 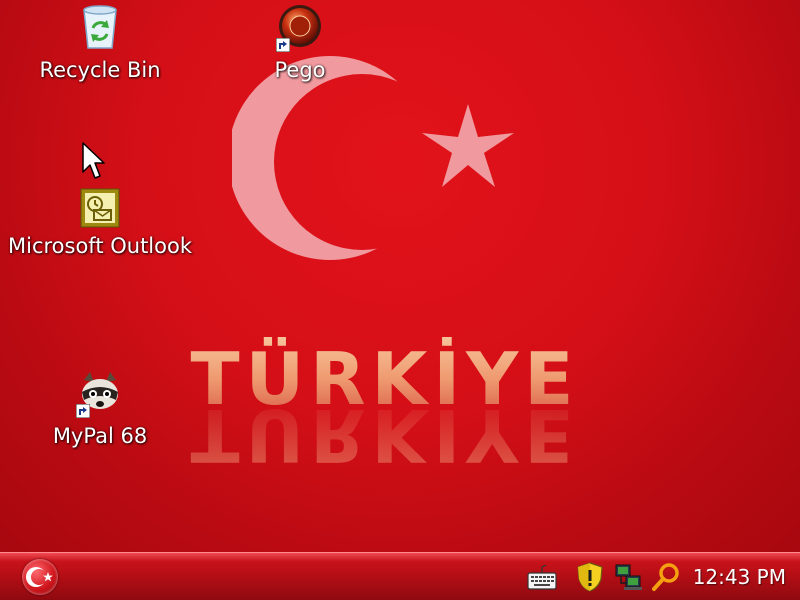 What do you see at coordinates (99, 246) in the screenshot?
I see `desktop-icon-label: Microsoft Outlook` at bounding box center [99, 246].